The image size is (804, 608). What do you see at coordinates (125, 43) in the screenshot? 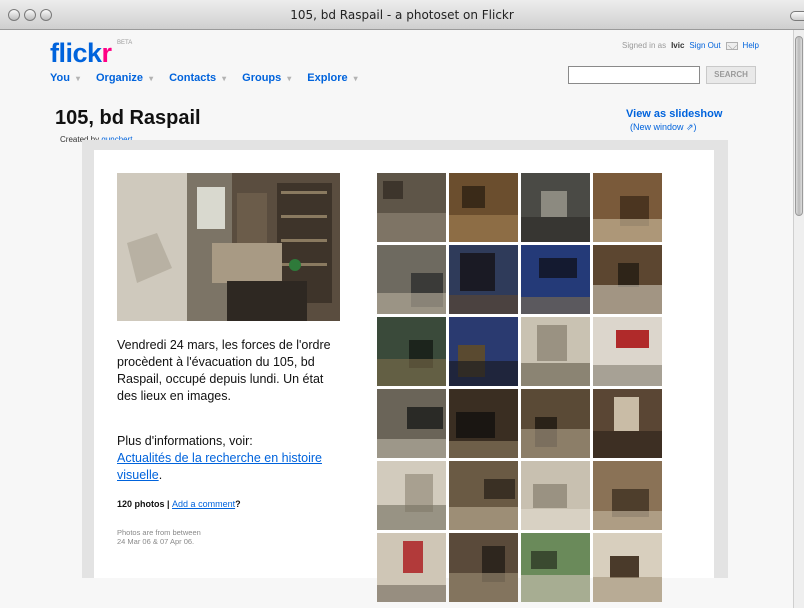
I see `beta-label: BETA` at bounding box center [125, 43].